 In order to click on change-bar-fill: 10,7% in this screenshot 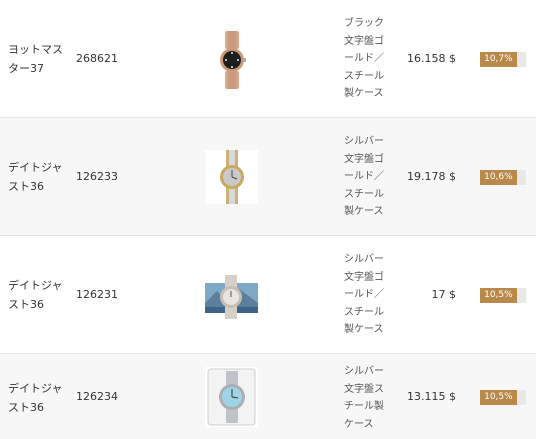, I will do `click(498, 59)`.